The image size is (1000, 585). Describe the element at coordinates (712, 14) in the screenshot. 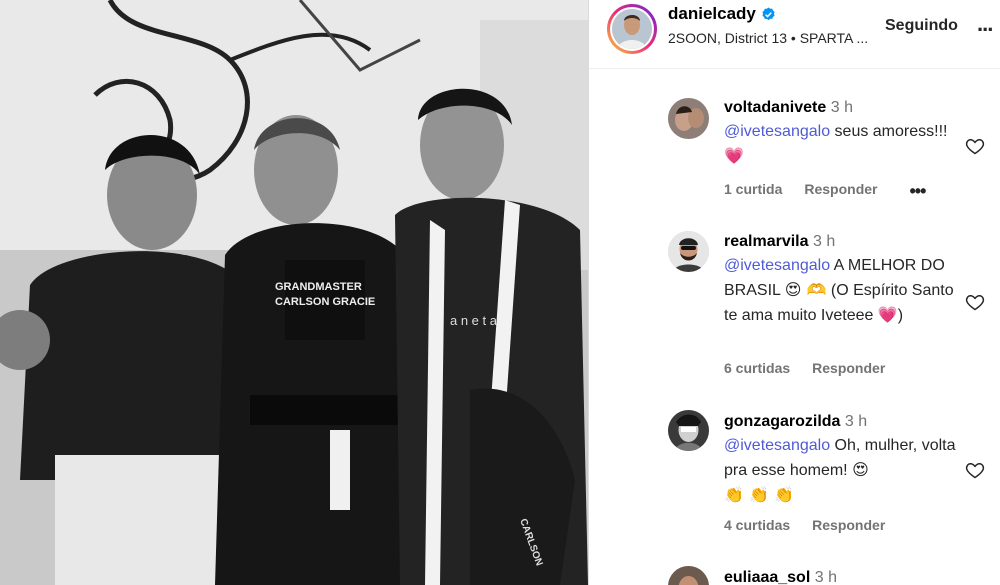

I see `author-username: danielcady` at that location.